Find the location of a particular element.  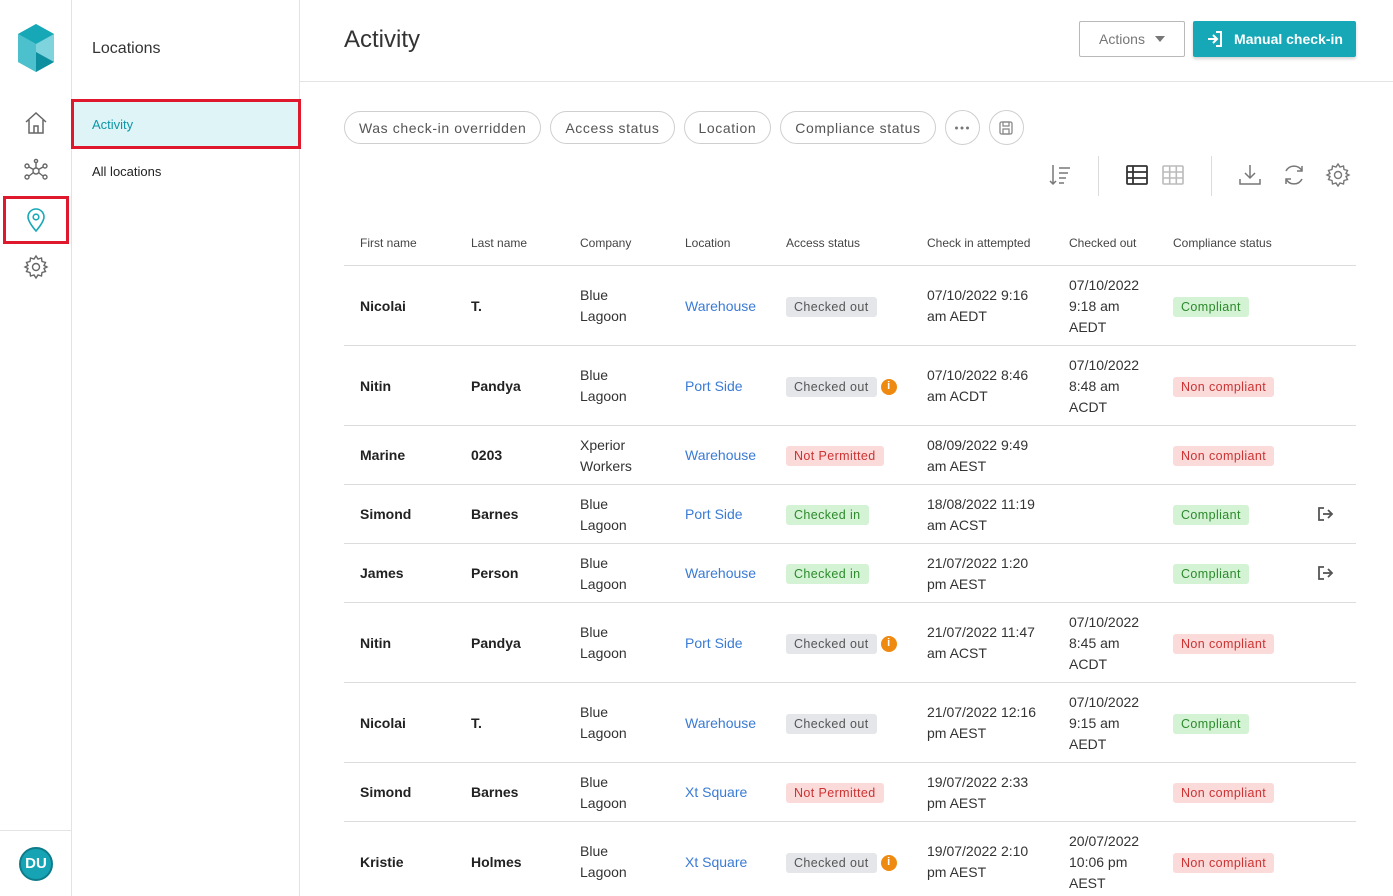

home-nav-button is located at coordinates (36, 123).